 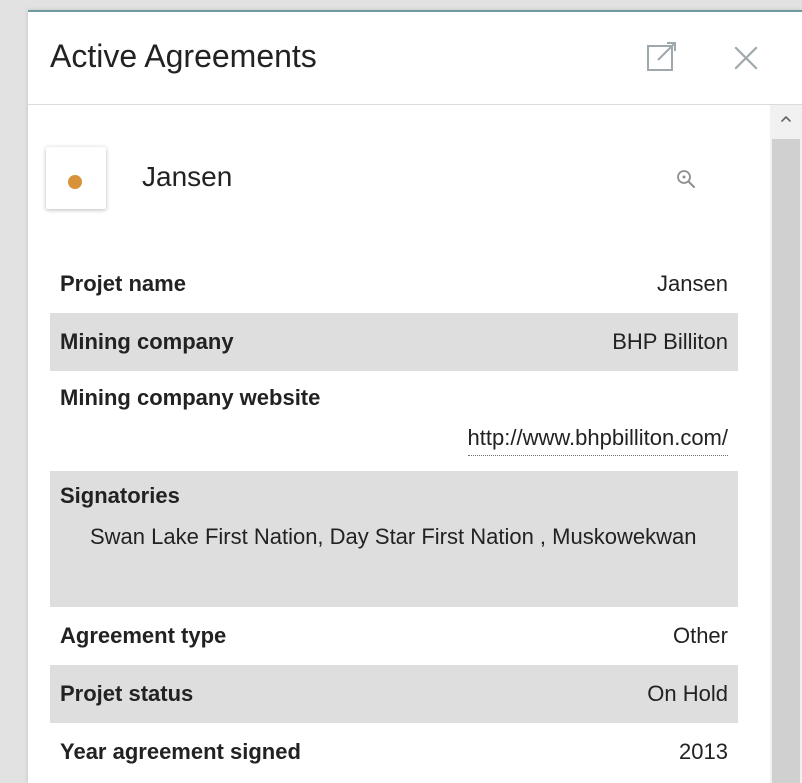 What do you see at coordinates (415, 58) in the screenshot?
I see `panel-header: Active Agreements` at bounding box center [415, 58].